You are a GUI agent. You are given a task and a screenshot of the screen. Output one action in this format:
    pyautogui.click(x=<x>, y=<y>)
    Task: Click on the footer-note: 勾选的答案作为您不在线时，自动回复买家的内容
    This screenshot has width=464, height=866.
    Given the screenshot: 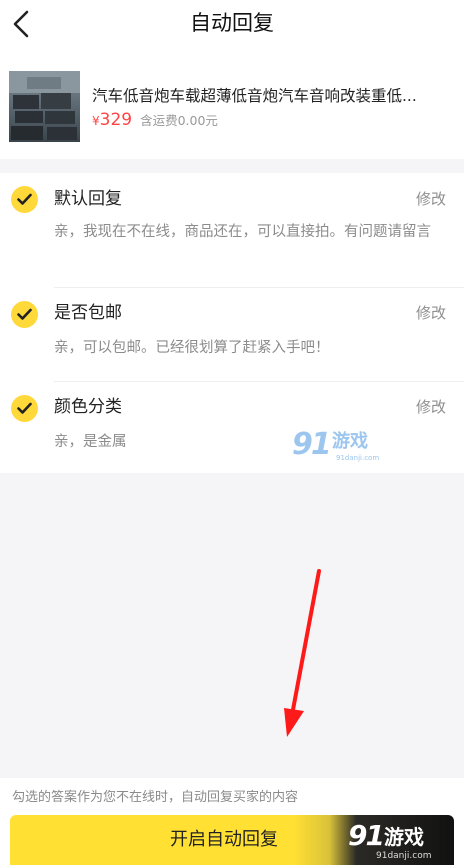 What is the action you would take?
    pyautogui.click(x=155, y=797)
    